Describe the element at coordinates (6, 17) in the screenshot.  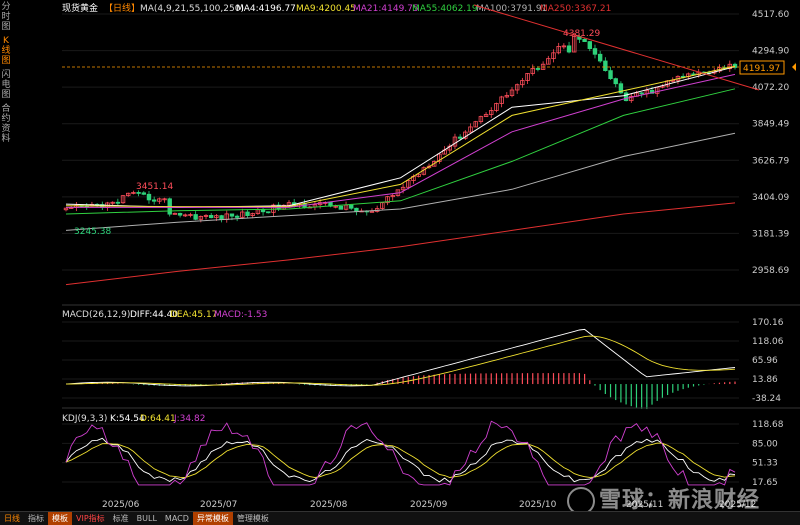
I see `sidebar-item-timeshare: 分时图` at that location.